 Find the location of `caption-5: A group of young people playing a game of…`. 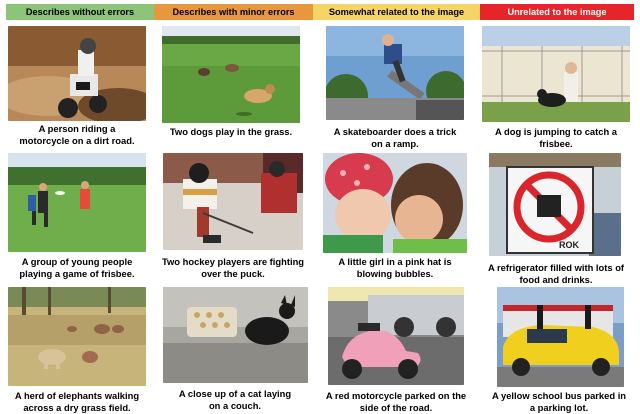

caption-5: A group of young people playing a game of… is located at coordinates (77, 267).